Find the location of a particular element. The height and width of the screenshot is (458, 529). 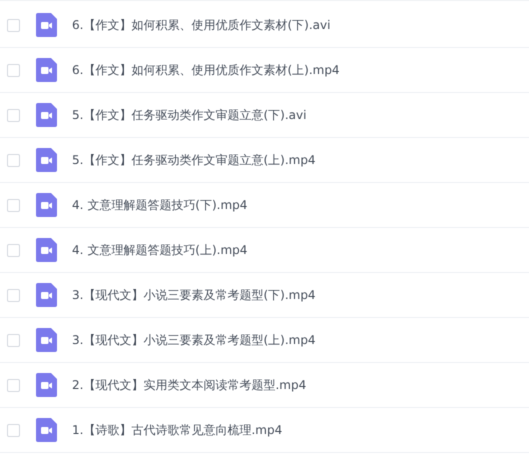

file-name: 4. 文意理解题答题技巧(下).mp4 is located at coordinates (160, 205).